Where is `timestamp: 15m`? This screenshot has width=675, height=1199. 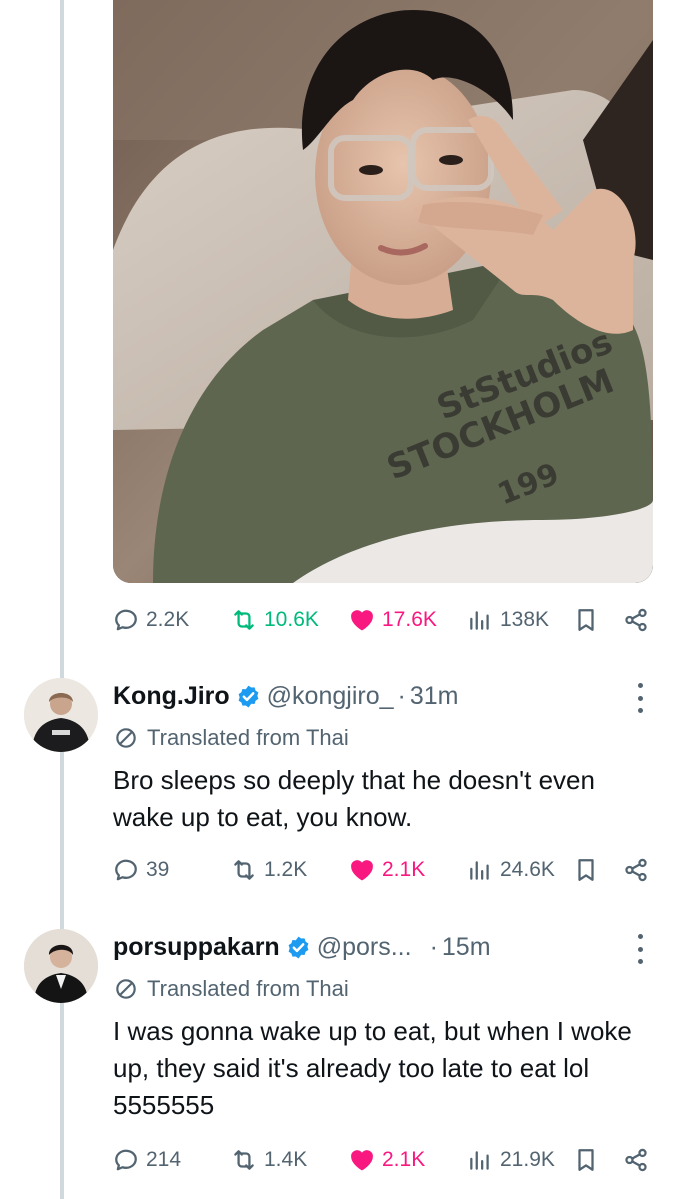
timestamp: 15m is located at coordinates (466, 947).